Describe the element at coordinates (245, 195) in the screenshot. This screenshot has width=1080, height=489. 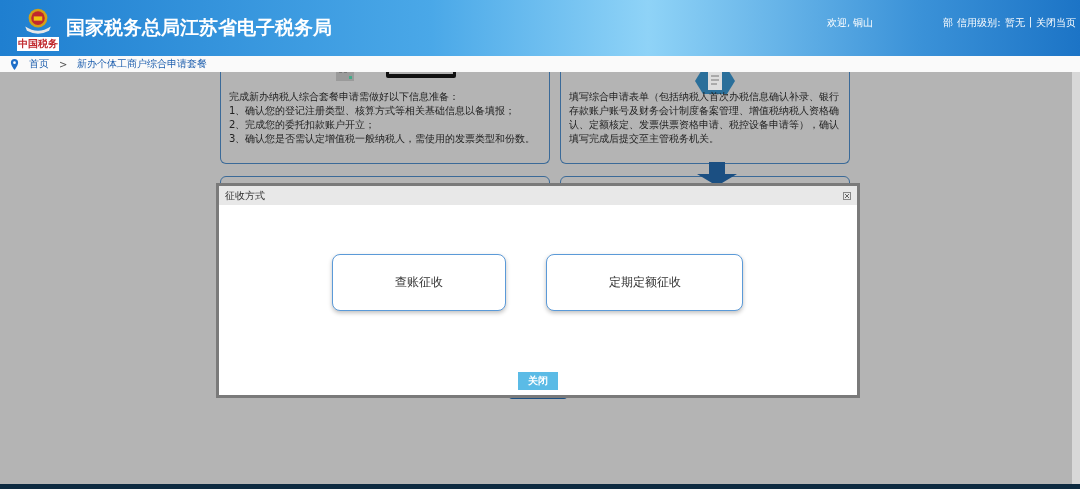
I see `dialog-title: 征收方式` at that location.